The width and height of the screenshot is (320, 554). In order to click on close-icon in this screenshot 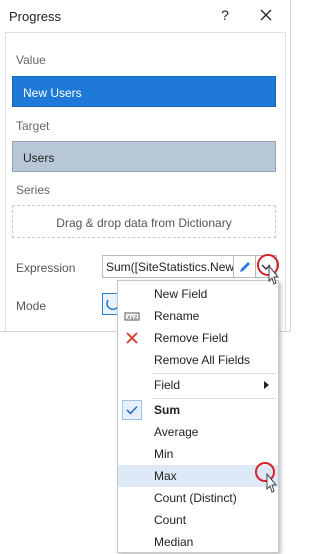, I will do `click(266, 15)`.